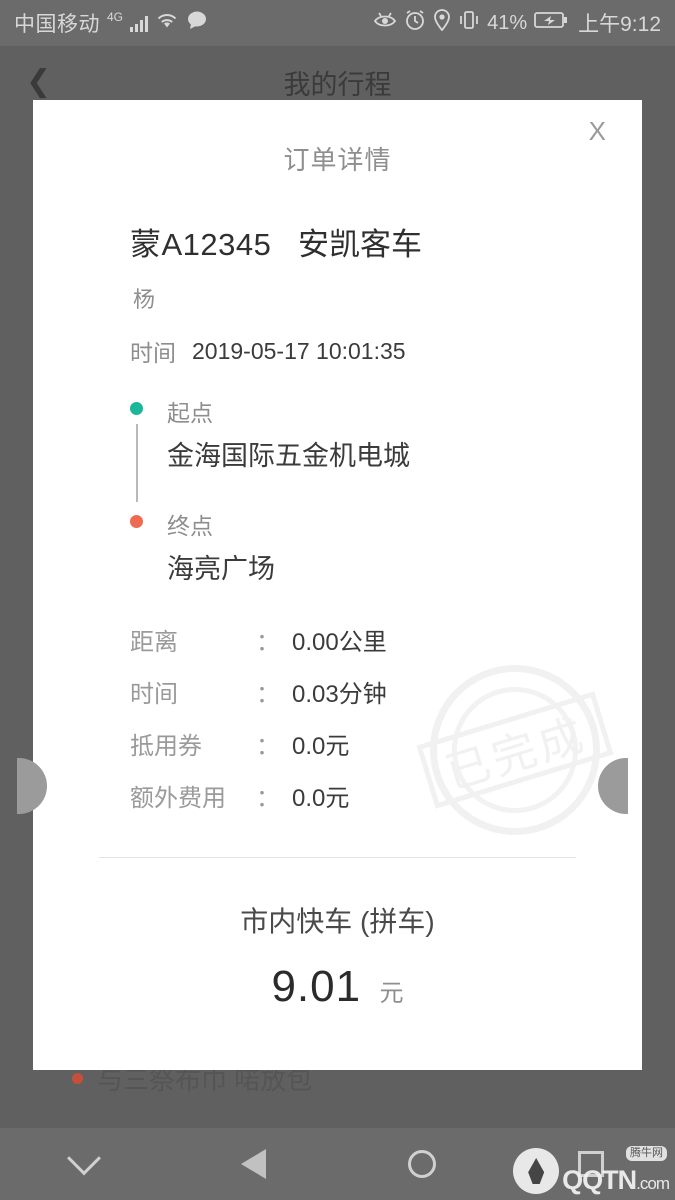 Image resolution: width=675 pixels, height=1200 pixels. I want to click on back-triangle-icon, so click(253, 1164).